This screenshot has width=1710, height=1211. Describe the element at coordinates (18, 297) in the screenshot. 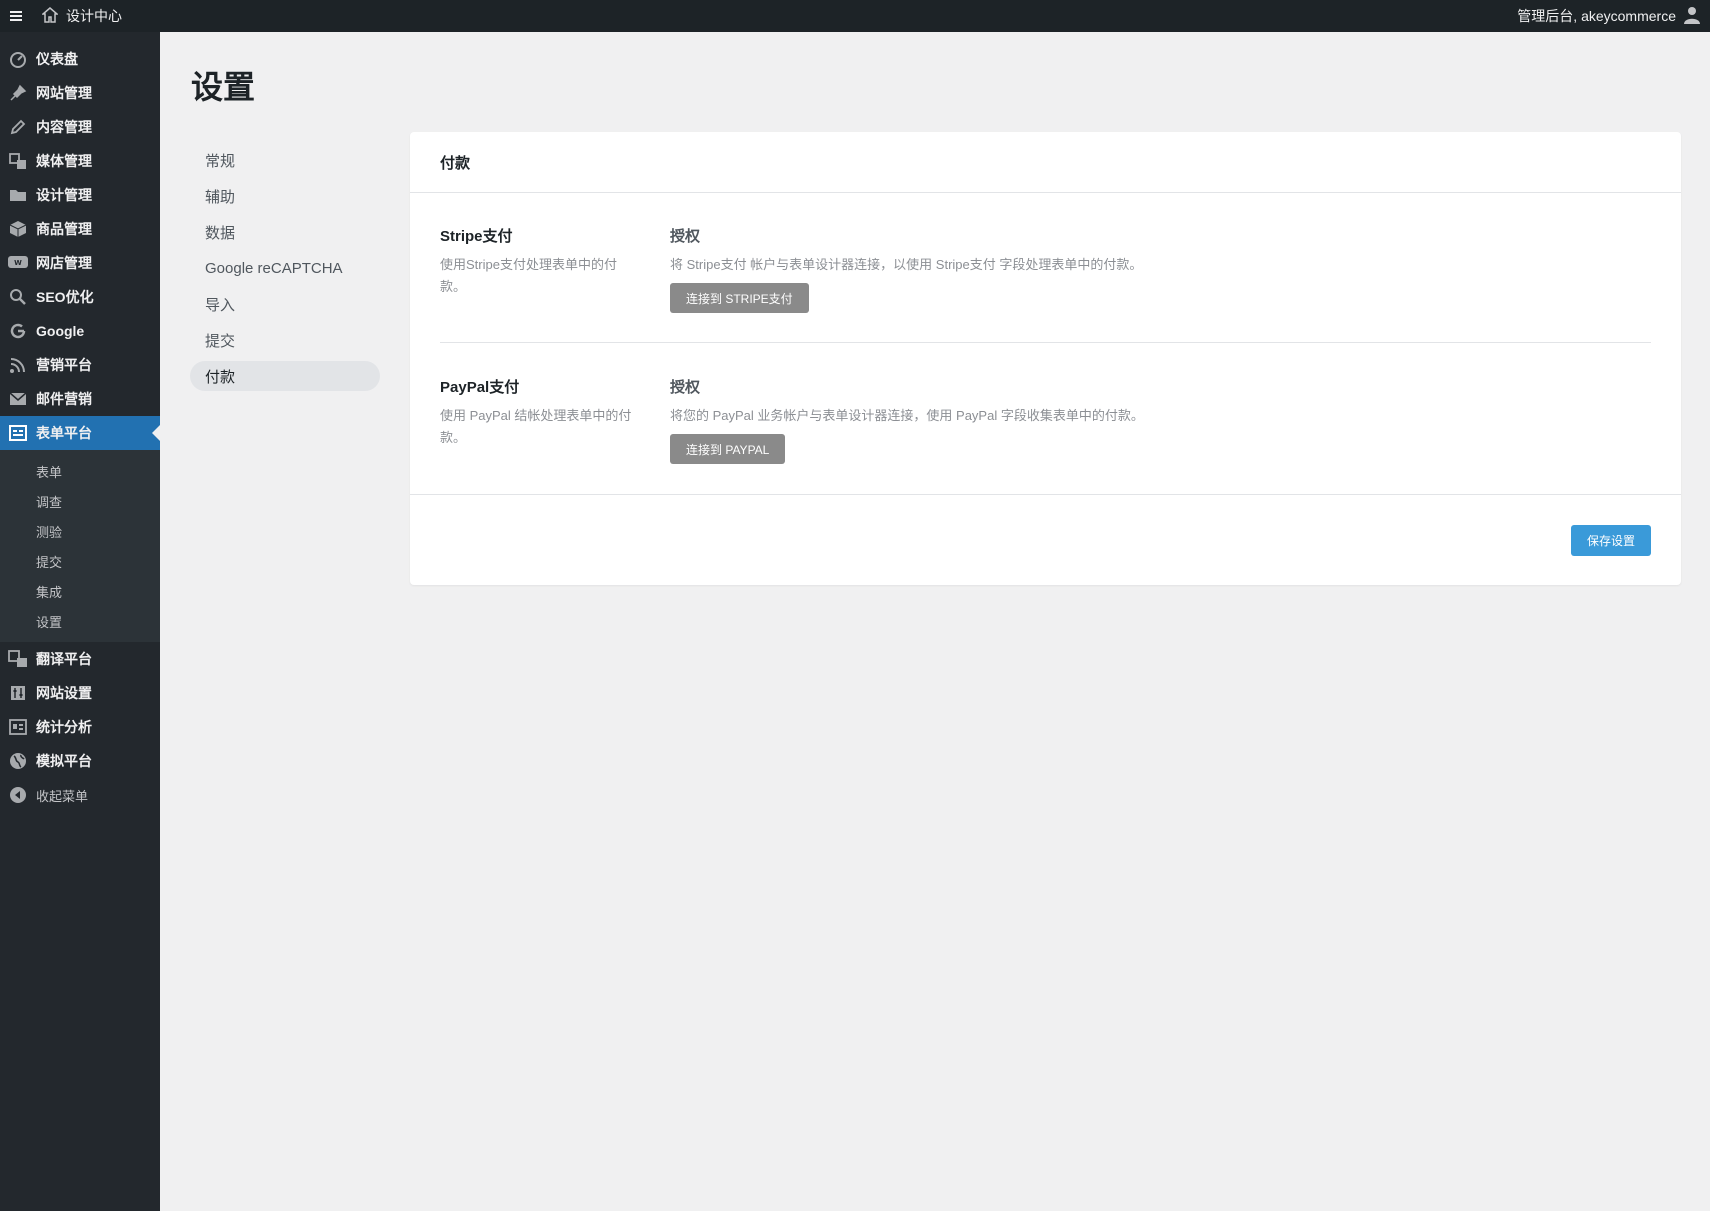

I see `search-icon` at that location.